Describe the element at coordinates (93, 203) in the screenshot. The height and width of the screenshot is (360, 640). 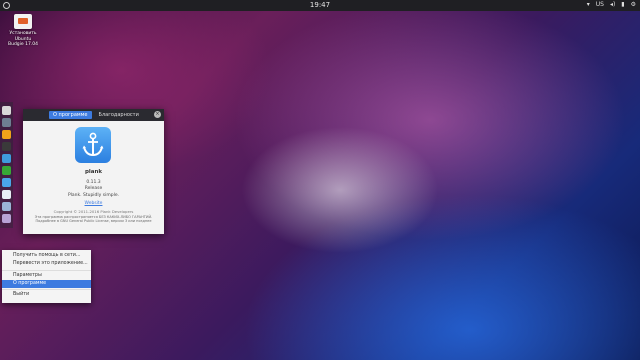
I see `website-link: Website` at that location.